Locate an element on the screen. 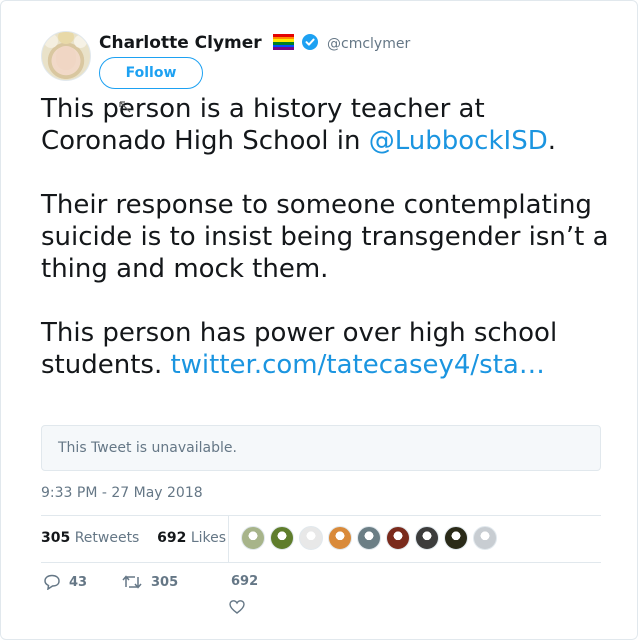 This screenshot has height=640, width=640. engagement-stats: 305 Retweets 692 Likes is located at coordinates (133, 538).